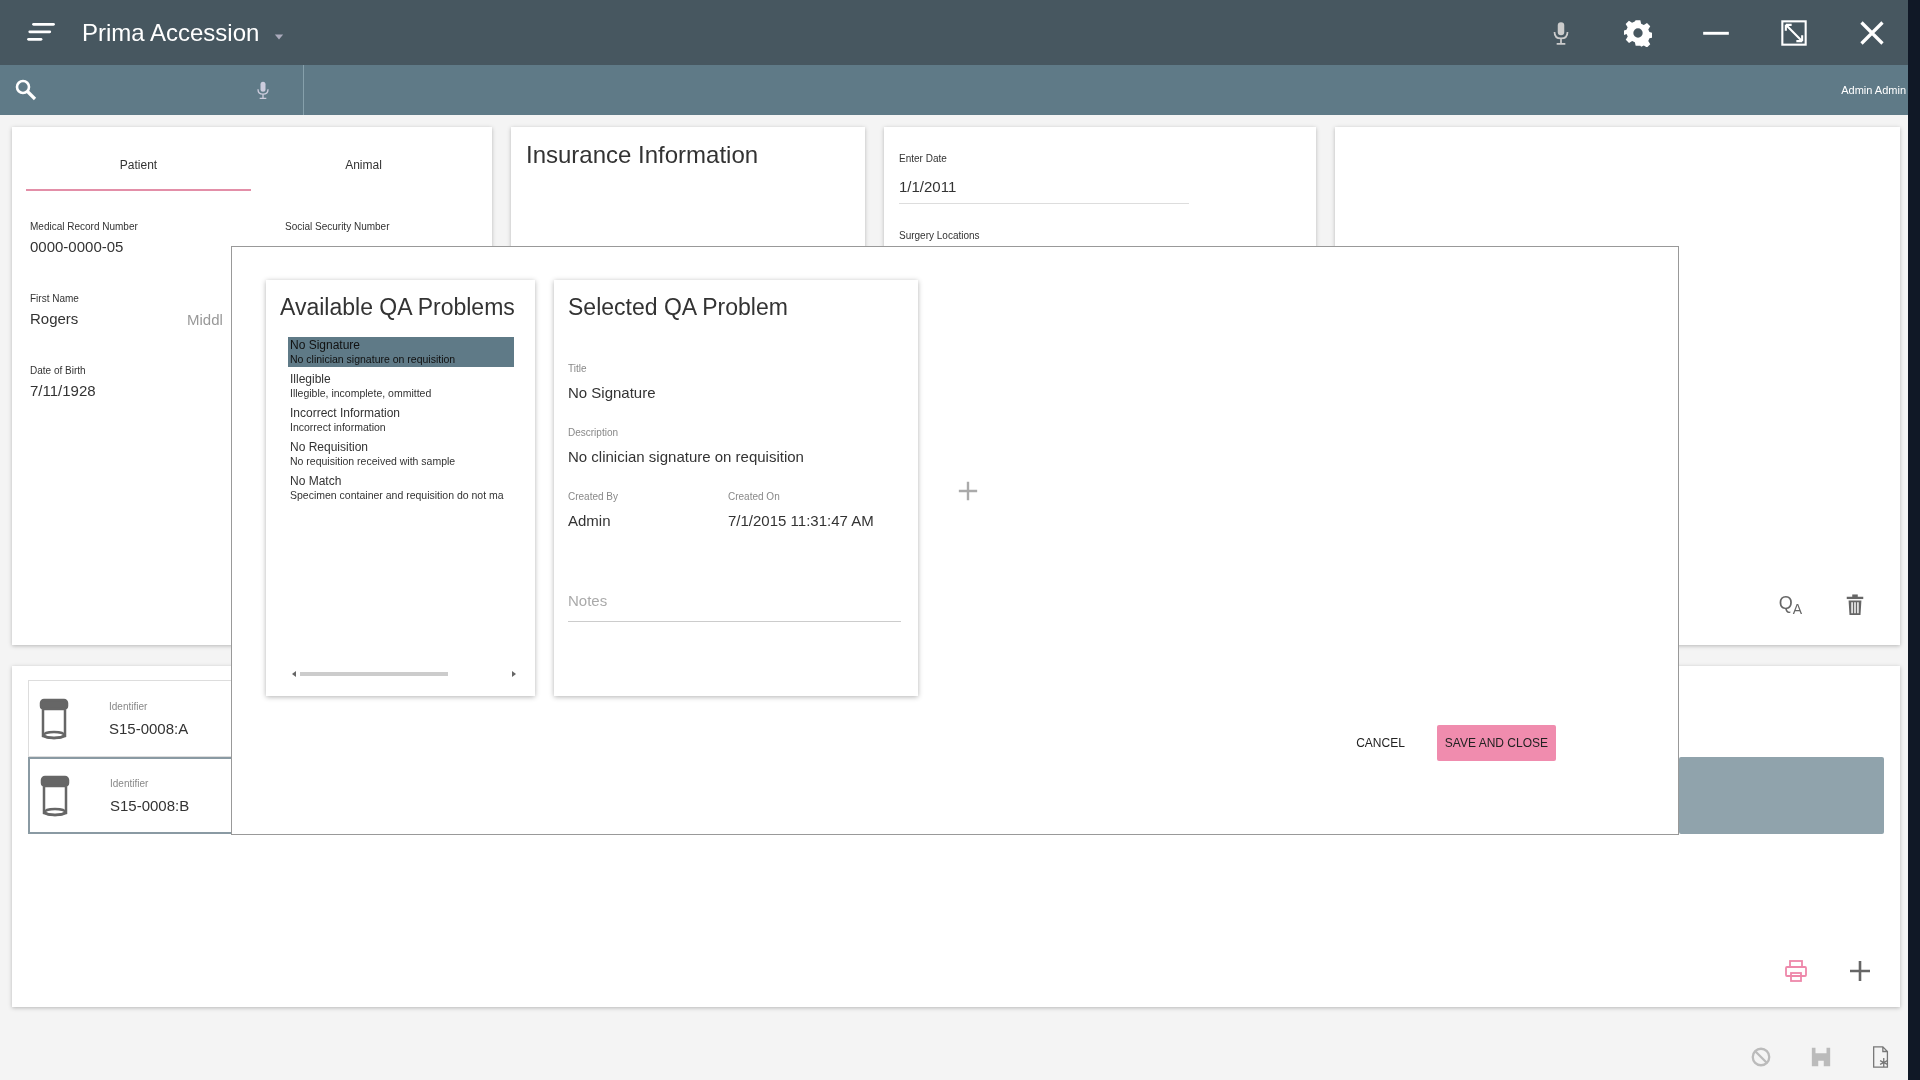 The width and height of the screenshot is (1920, 1080). What do you see at coordinates (594, 432) in the screenshot?
I see `field-label: Description` at bounding box center [594, 432].